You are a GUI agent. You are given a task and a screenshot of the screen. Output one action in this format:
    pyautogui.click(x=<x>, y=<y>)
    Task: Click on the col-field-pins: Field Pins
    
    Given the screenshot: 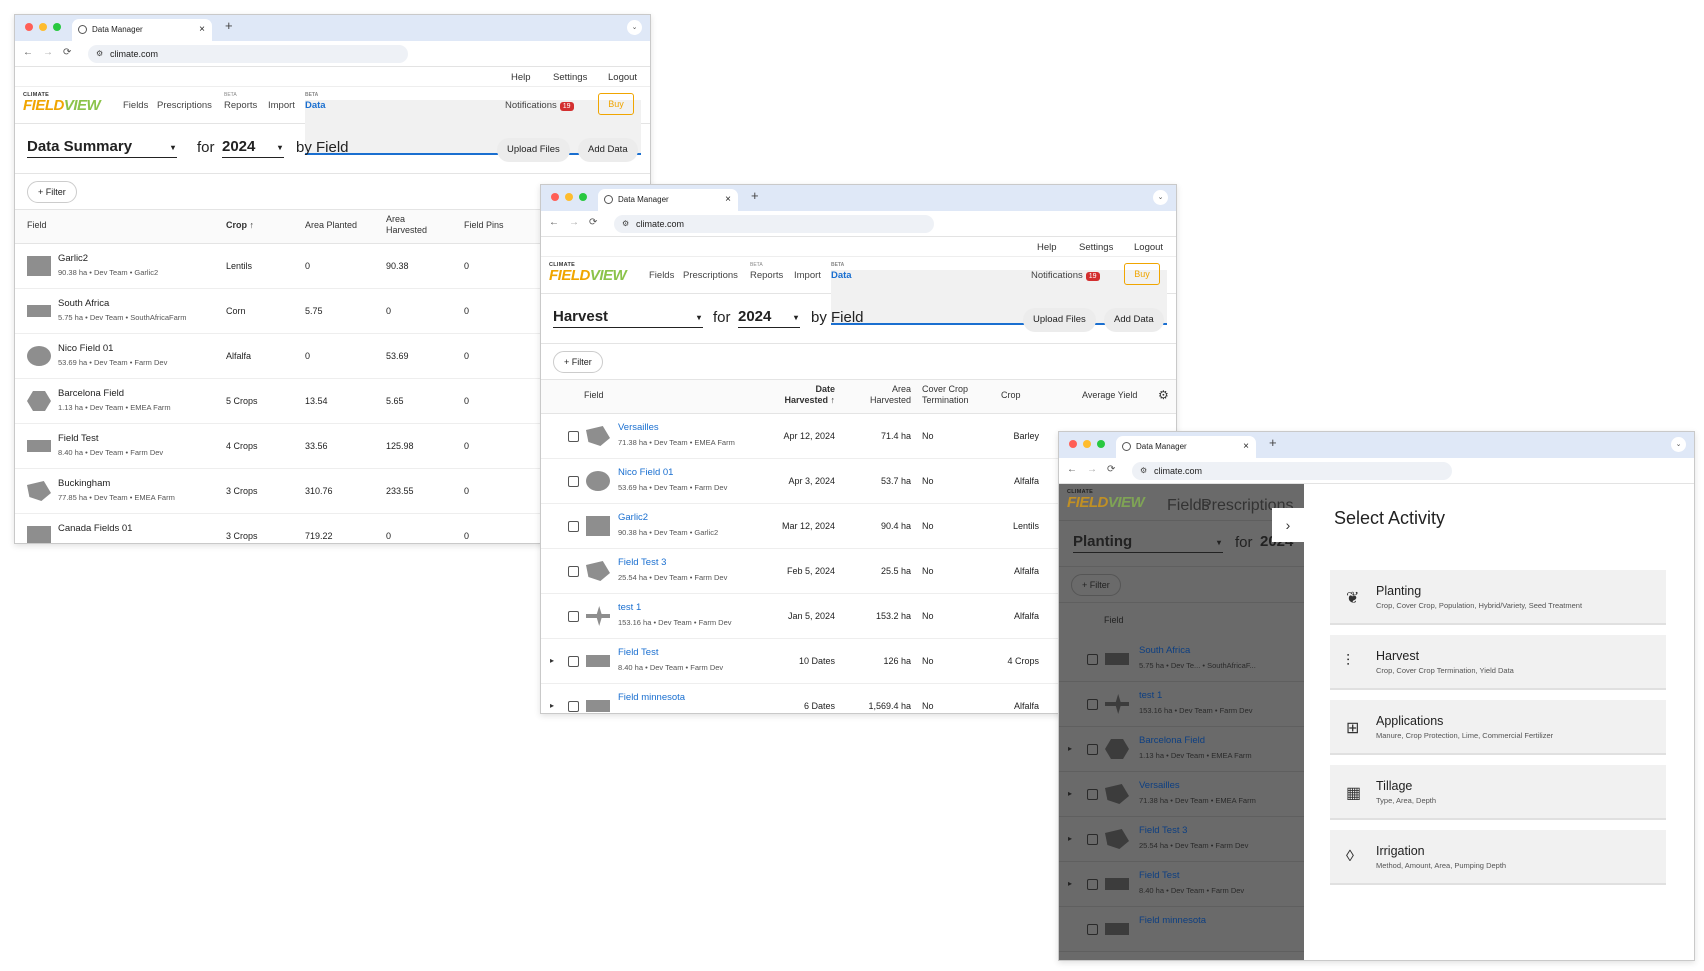 What is the action you would take?
    pyautogui.click(x=484, y=225)
    